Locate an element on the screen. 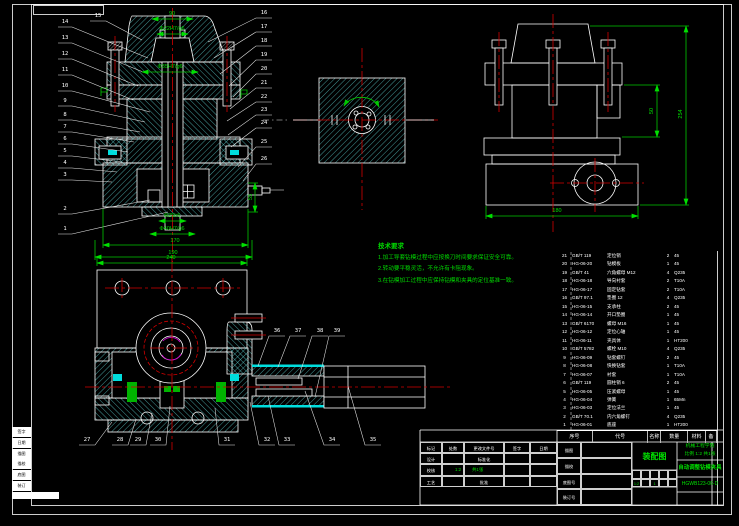 The height and width of the screenshot is (526, 739). notes-title: 技术要求 is located at coordinates (391, 246).